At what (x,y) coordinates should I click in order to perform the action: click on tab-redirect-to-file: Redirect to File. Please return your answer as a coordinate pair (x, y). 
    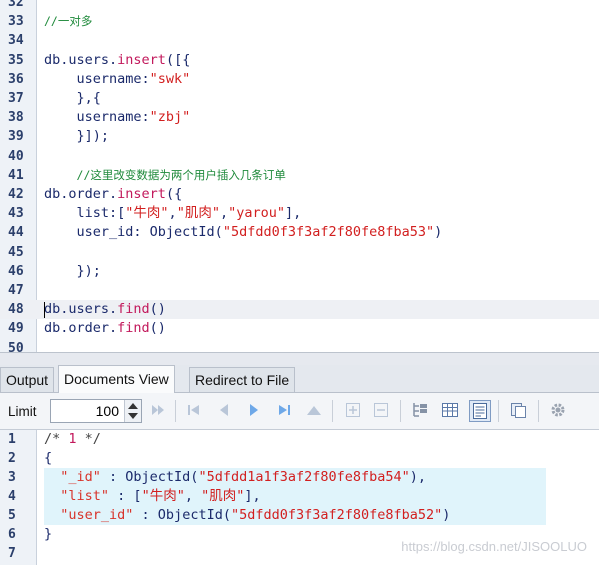
    Looking at the image, I should click on (242, 379).